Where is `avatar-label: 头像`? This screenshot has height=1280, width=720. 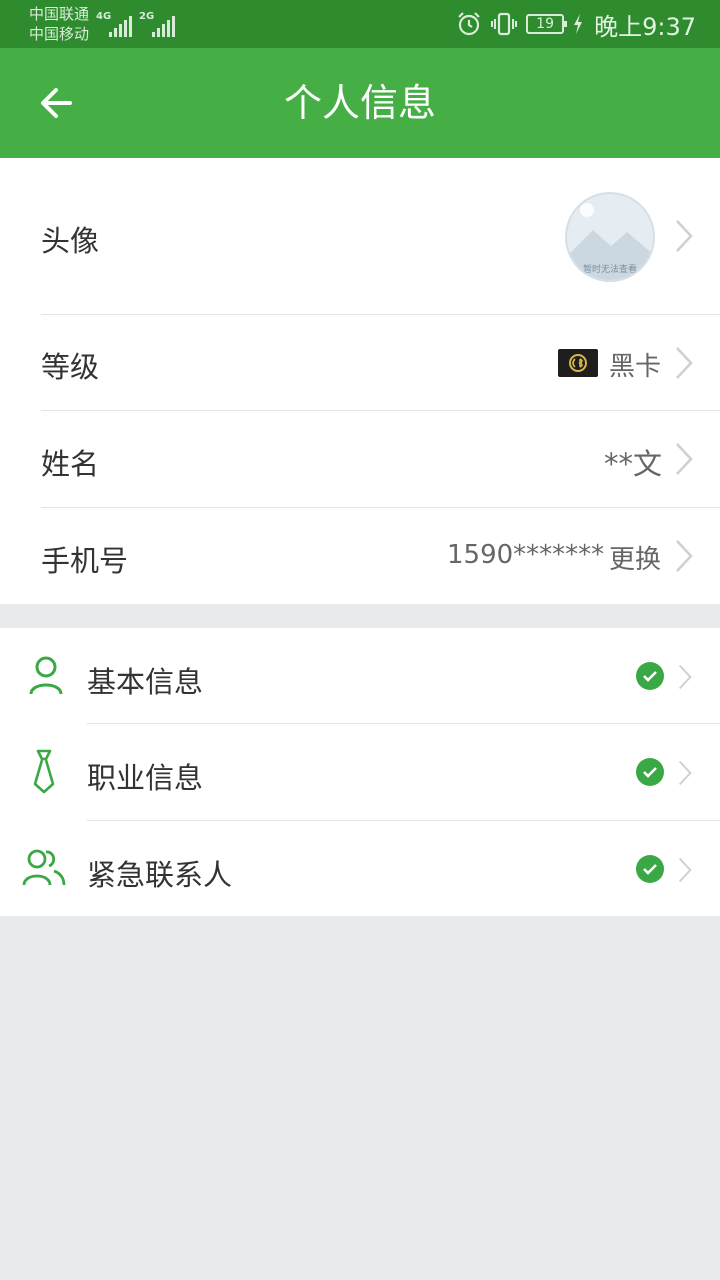
avatar-label: 头像 is located at coordinates (70, 241).